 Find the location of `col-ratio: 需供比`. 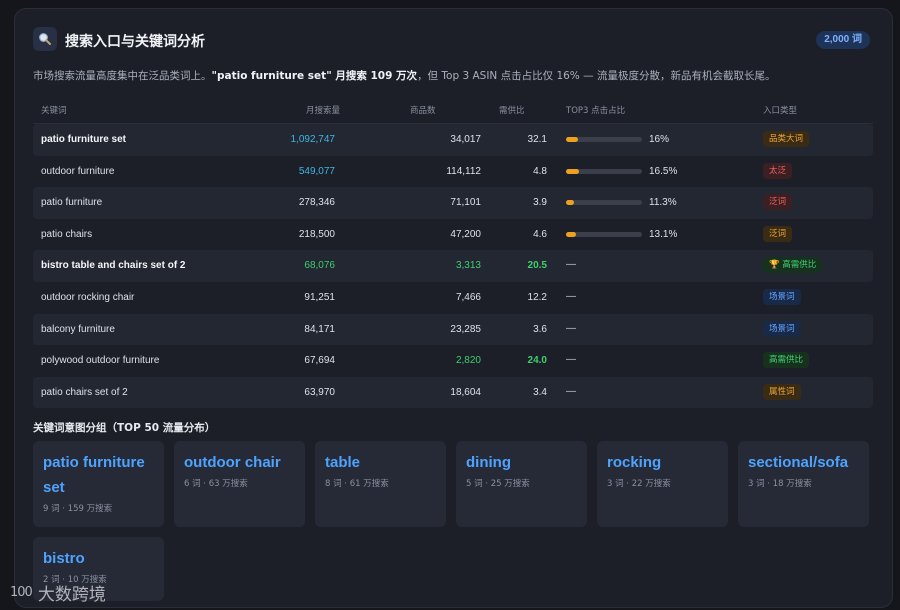

col-ratio: 需供比 is located at coordinates (512, 110).